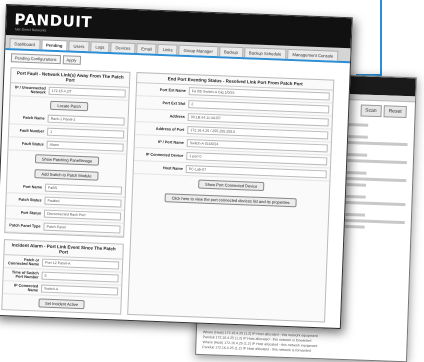 Image resolution: width=424 pixels, height=362 pixels. I want to click on field-label: Fault Number, so click(32, 131).